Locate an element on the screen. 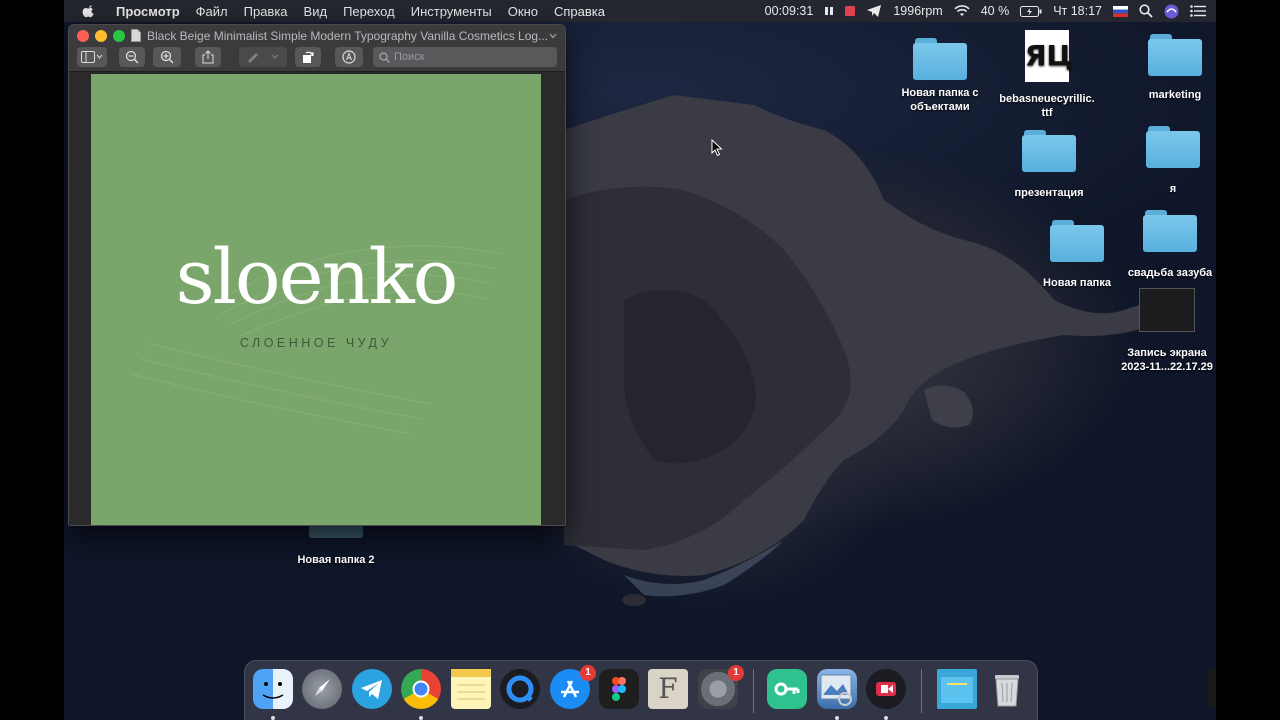 The width and height of the screenshot is (1280, 720). rotate-icon is located at coordinates (308, 57).